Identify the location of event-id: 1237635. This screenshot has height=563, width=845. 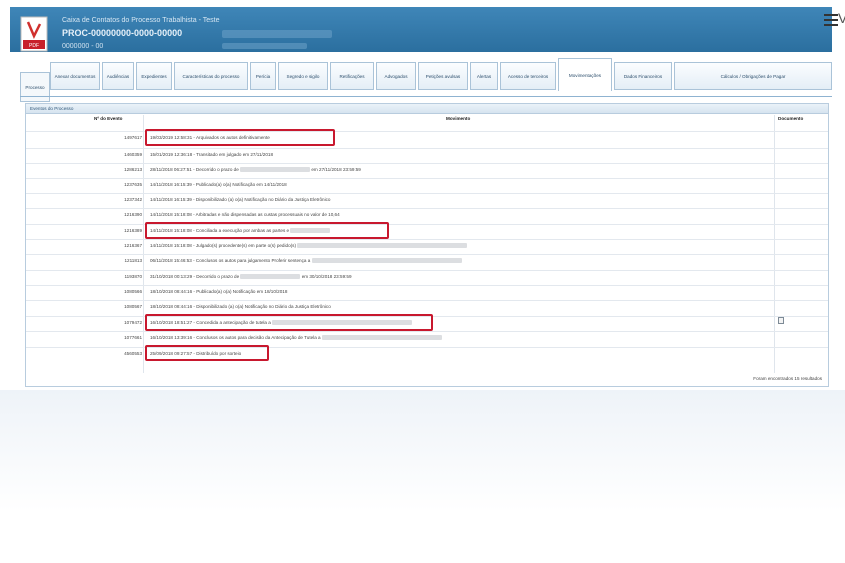
(133, 184).